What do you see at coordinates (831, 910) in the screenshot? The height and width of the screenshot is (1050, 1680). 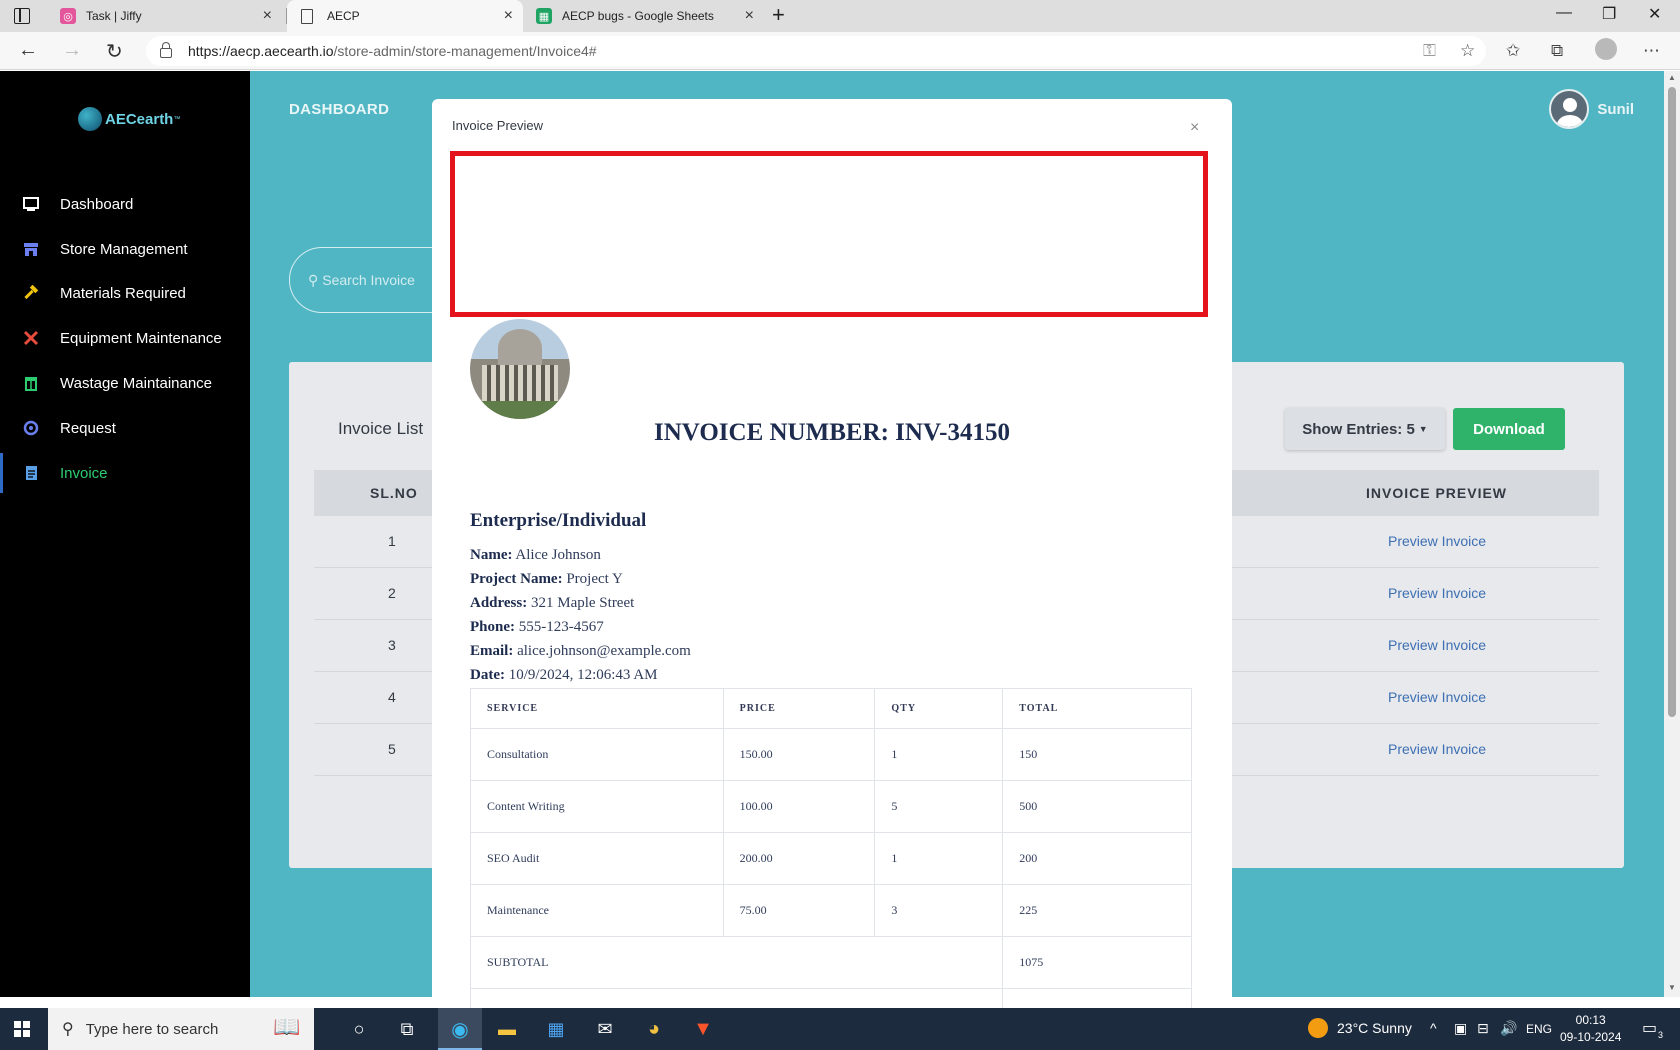 I see `invoice-item-row: Maintenance 75.00 3 225` at bounding box center [831, 910].